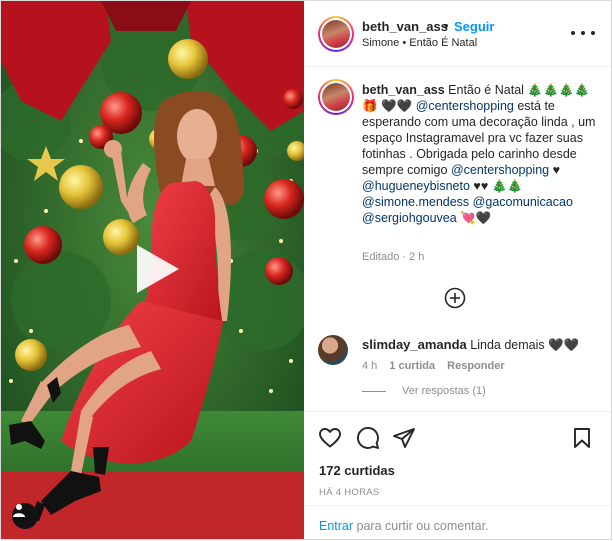  I want to click on caption-mention: @hugueneybisneto, so click(416, 186).